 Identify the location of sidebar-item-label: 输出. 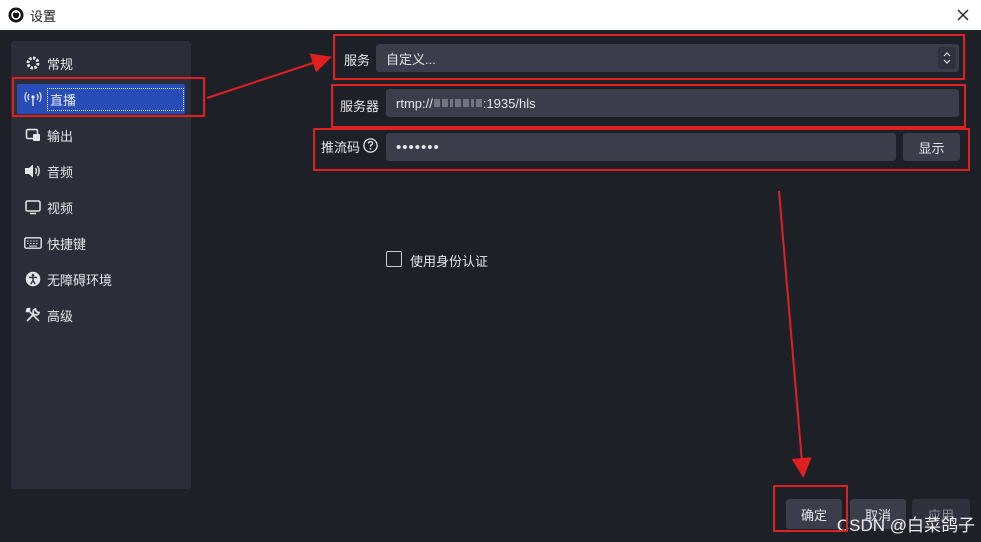
(60, 136).